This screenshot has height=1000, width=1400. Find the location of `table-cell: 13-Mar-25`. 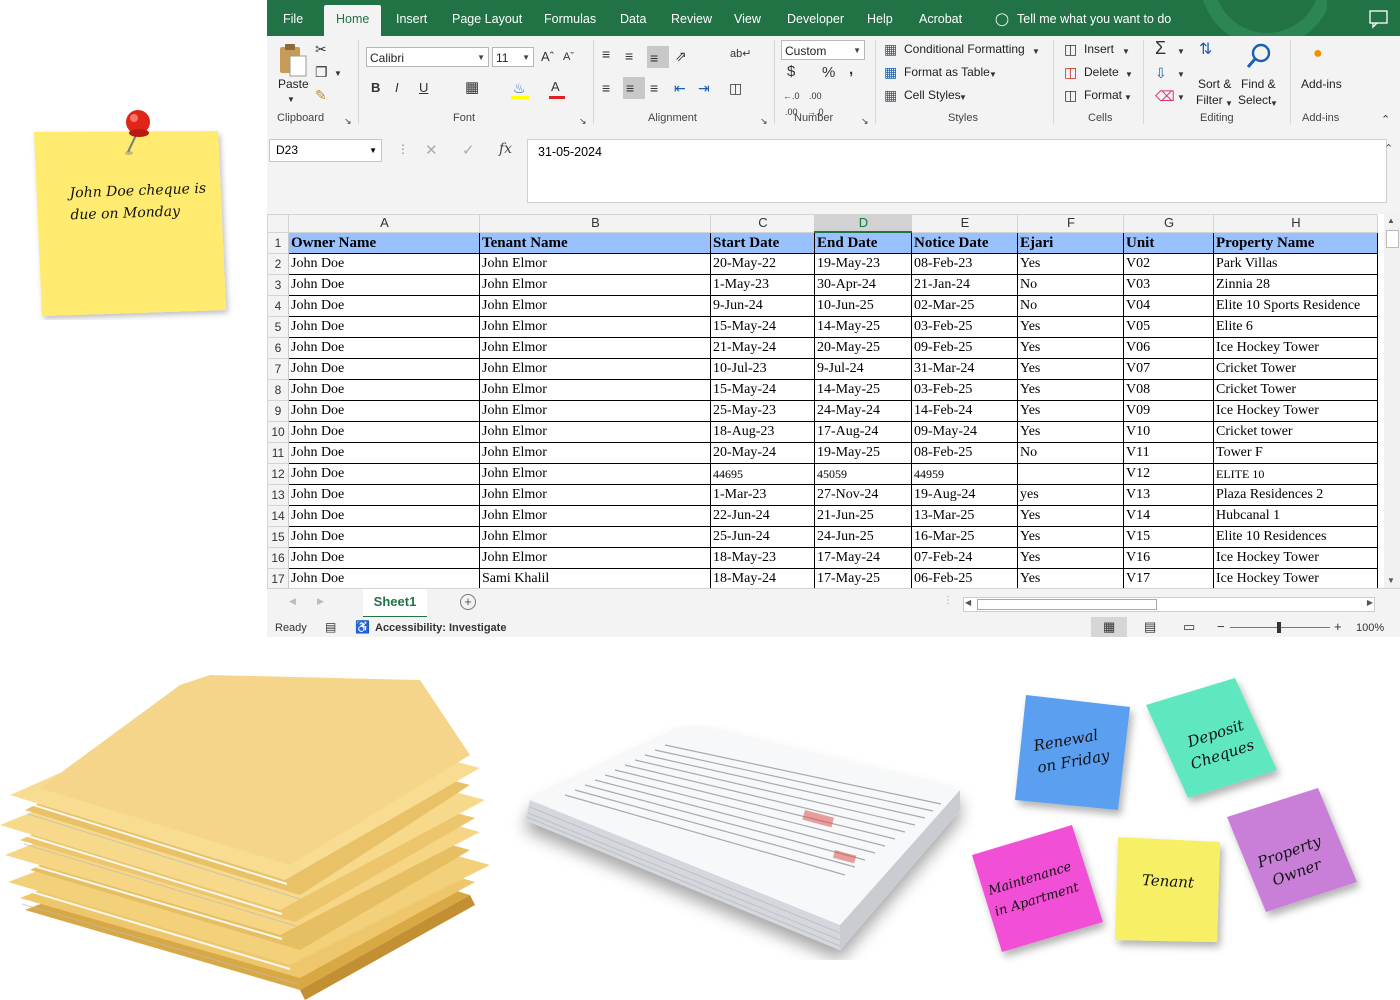

table-cell: 13-Mar-25 is located at coordinates (964, 516).